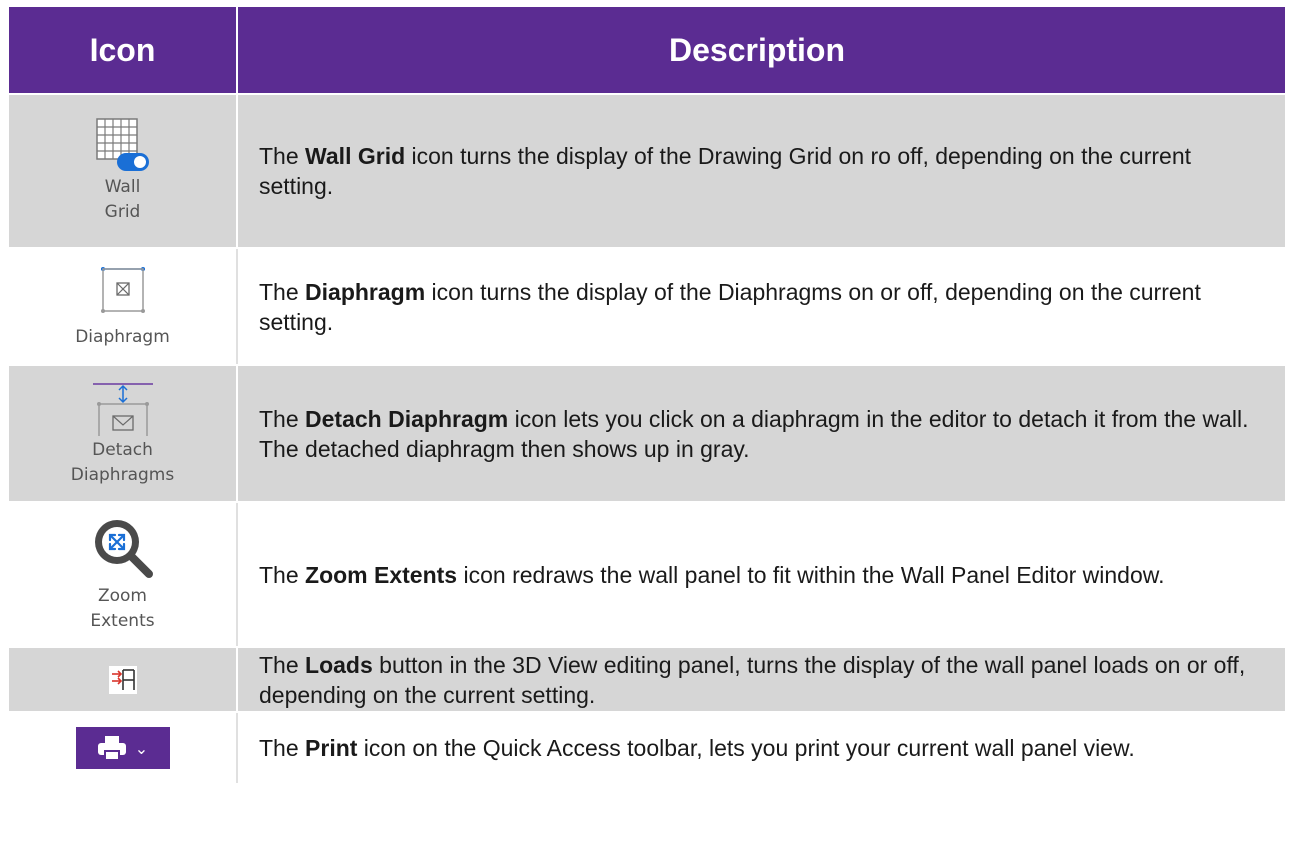 This screenshot has width=1294, height=842. What do you see at coordinates (141, 748) in the screenshot?
I see `chevron-down-icon: ⌄` at bounding box center [141, 748].